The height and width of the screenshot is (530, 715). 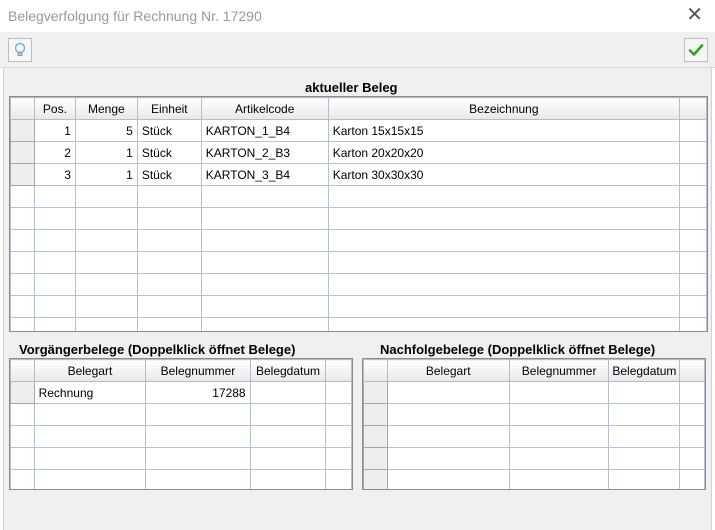 I want to click on cell-artikelcode: KARTON_2_B3, so click(x=264, y=152).